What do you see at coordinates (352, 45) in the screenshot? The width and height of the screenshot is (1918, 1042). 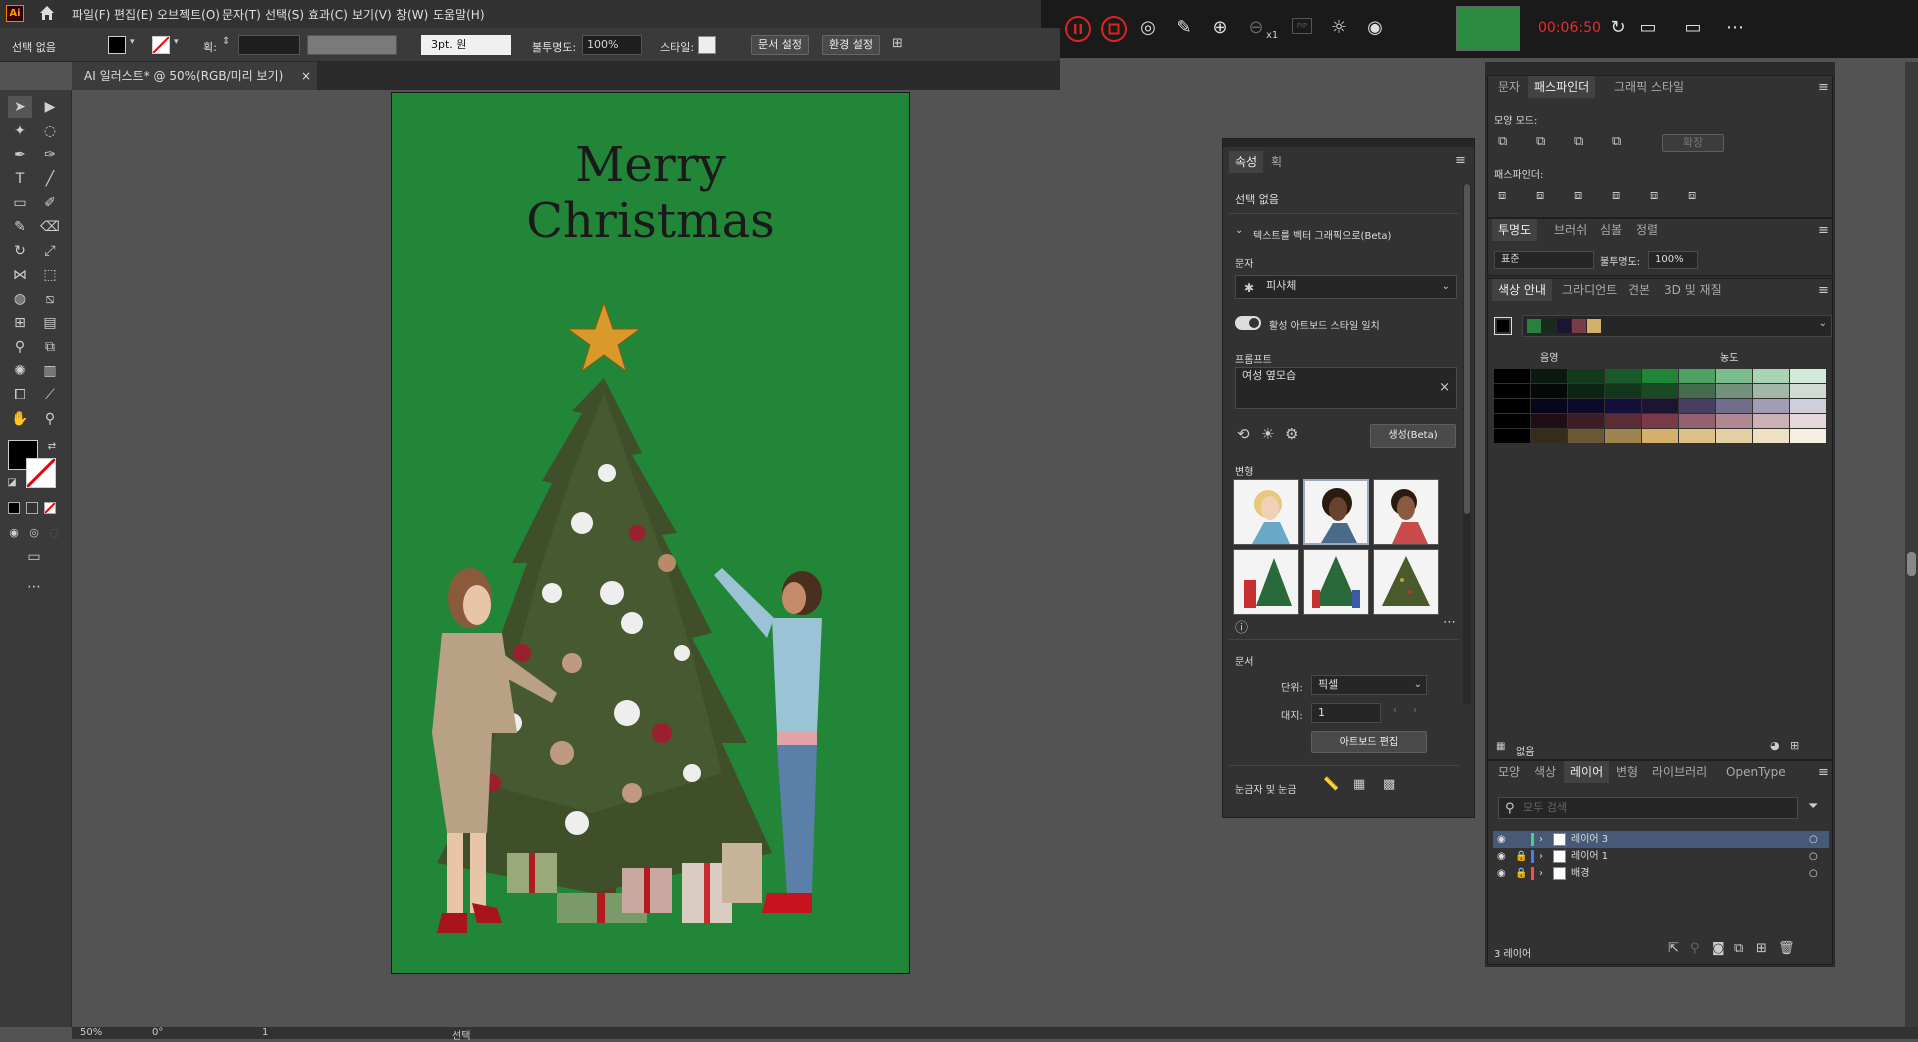 I see `variable-width-profile` at bounding box center [352, 45].